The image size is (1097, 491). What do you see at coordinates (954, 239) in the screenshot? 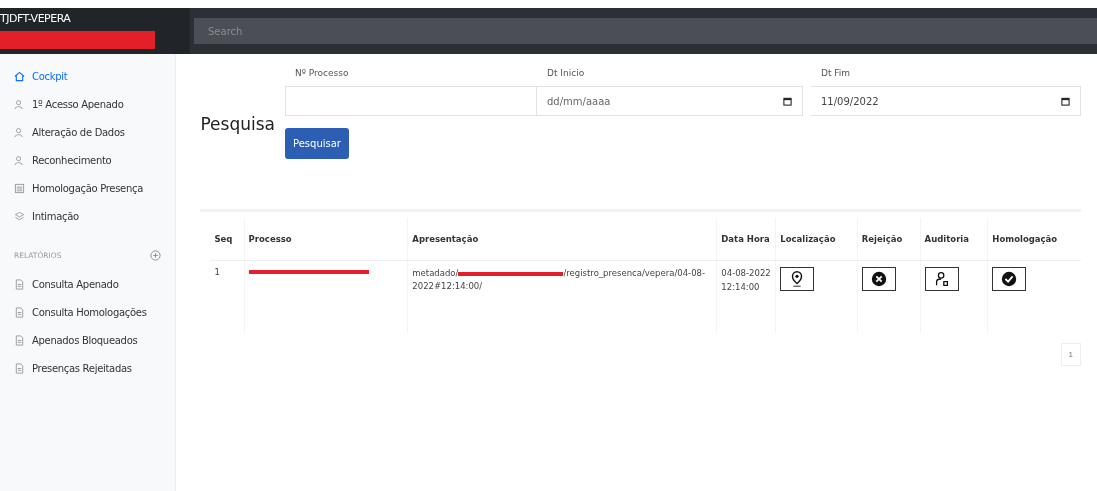
I see `column-header: Auditoria` at bounding box center [954, 239].